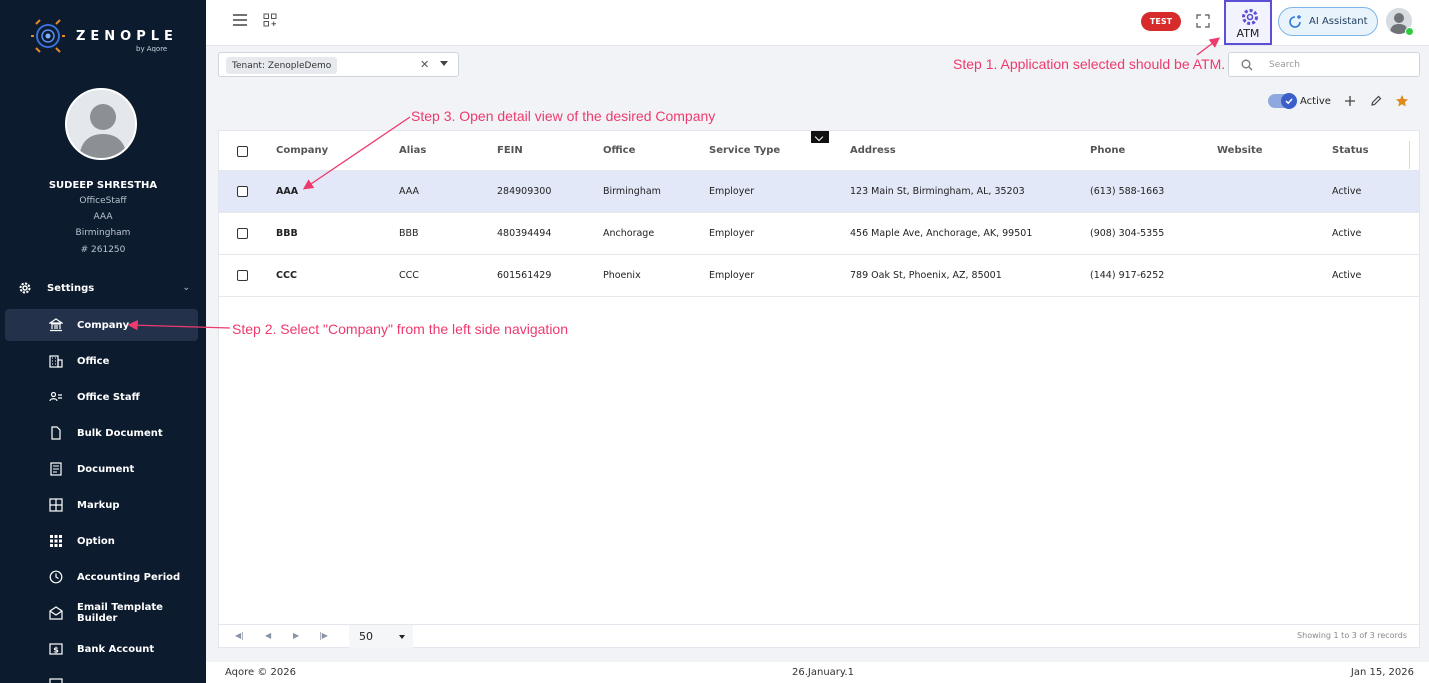  Describe the element at coordinates (242, 151) in the screenshot. I see `select-all-checkbox` at that location.